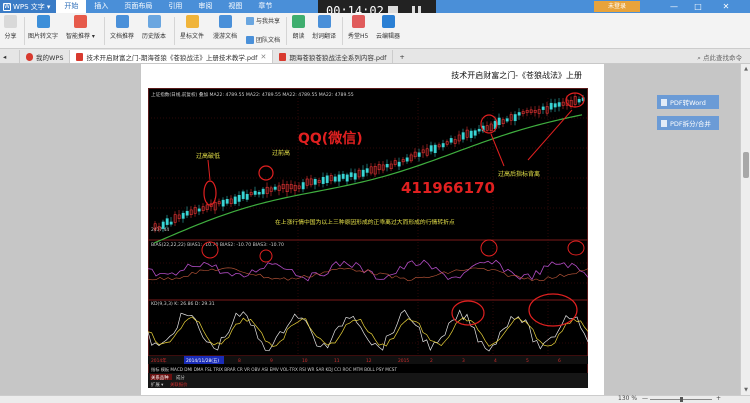 The height and width of the screenshot is (403, 750). I want to click on pdf-to-word-button: PDF转Word, so click(688, 102).